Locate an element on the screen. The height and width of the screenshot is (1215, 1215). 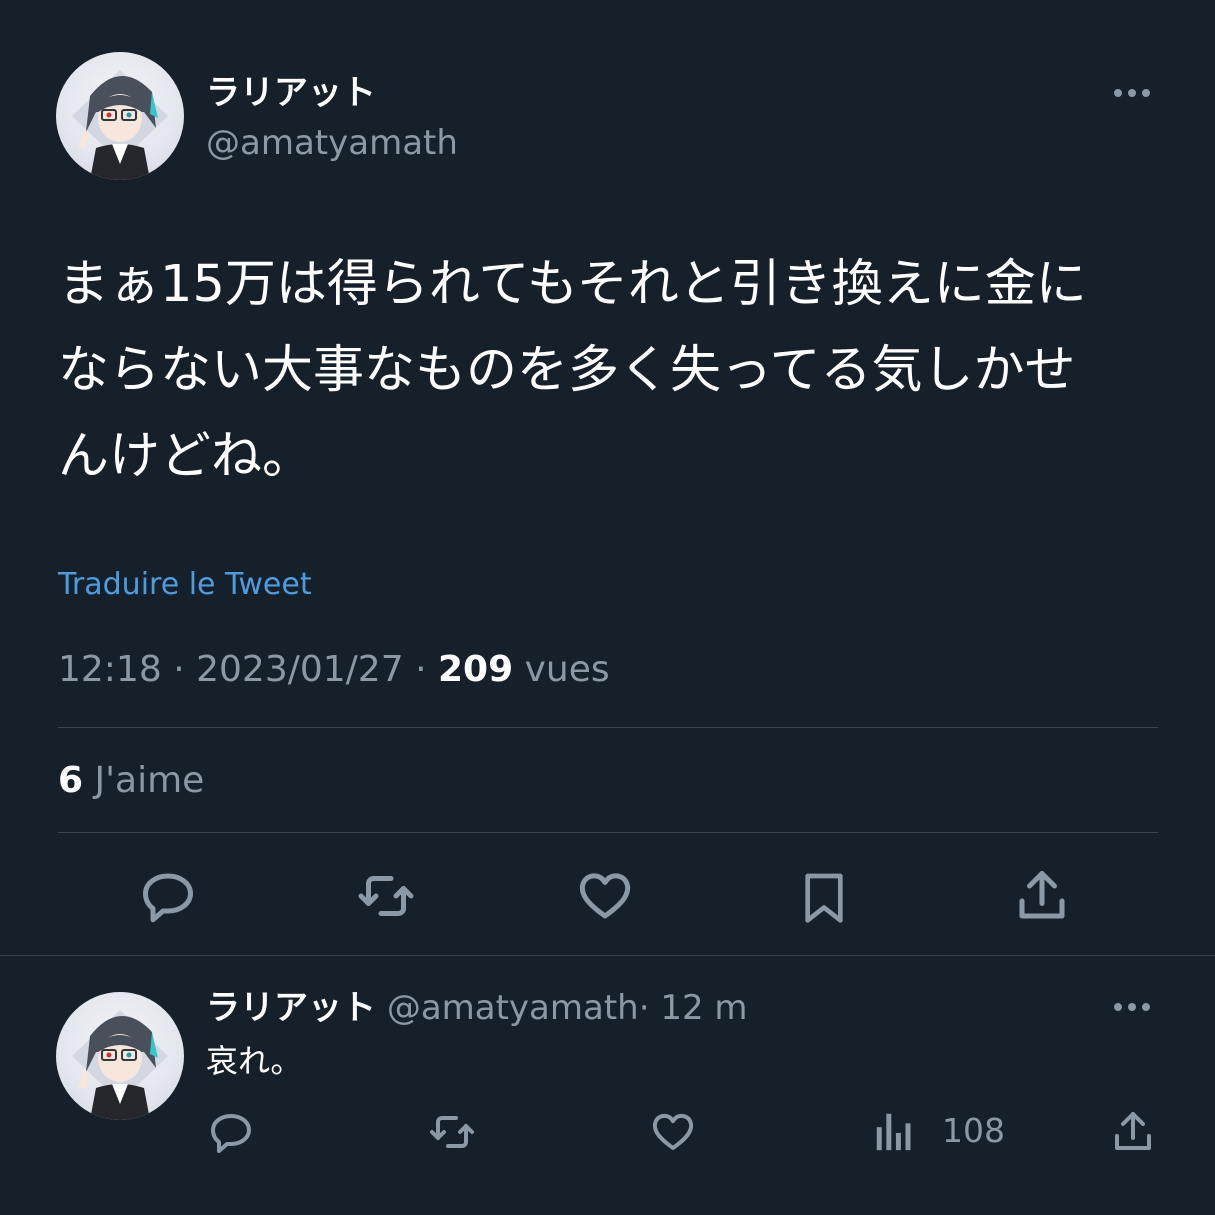
reply-time: 12 m is located at coordinates (703, 1008).